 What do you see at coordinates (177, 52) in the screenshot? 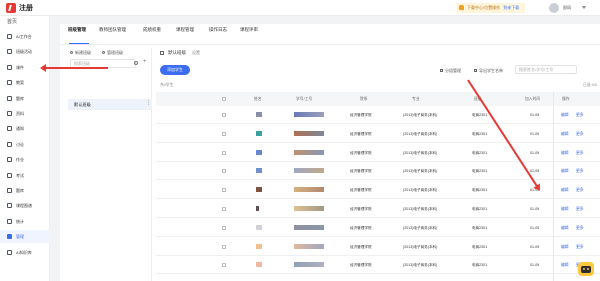
I see `class-title-text: 默认班级` at bounding box center [177, 52].